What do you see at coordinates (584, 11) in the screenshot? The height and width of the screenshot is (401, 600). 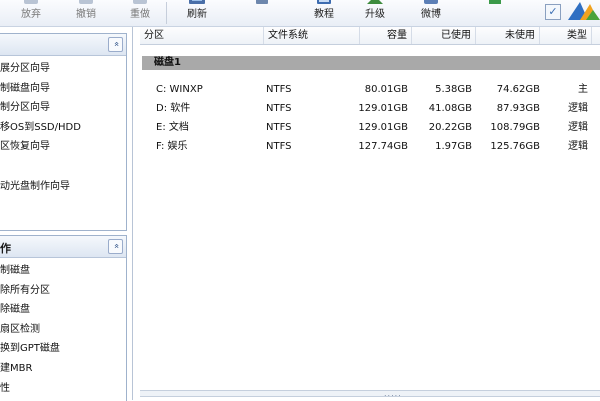 I see `brand-logo-icon` at bounding box center [584, 11].